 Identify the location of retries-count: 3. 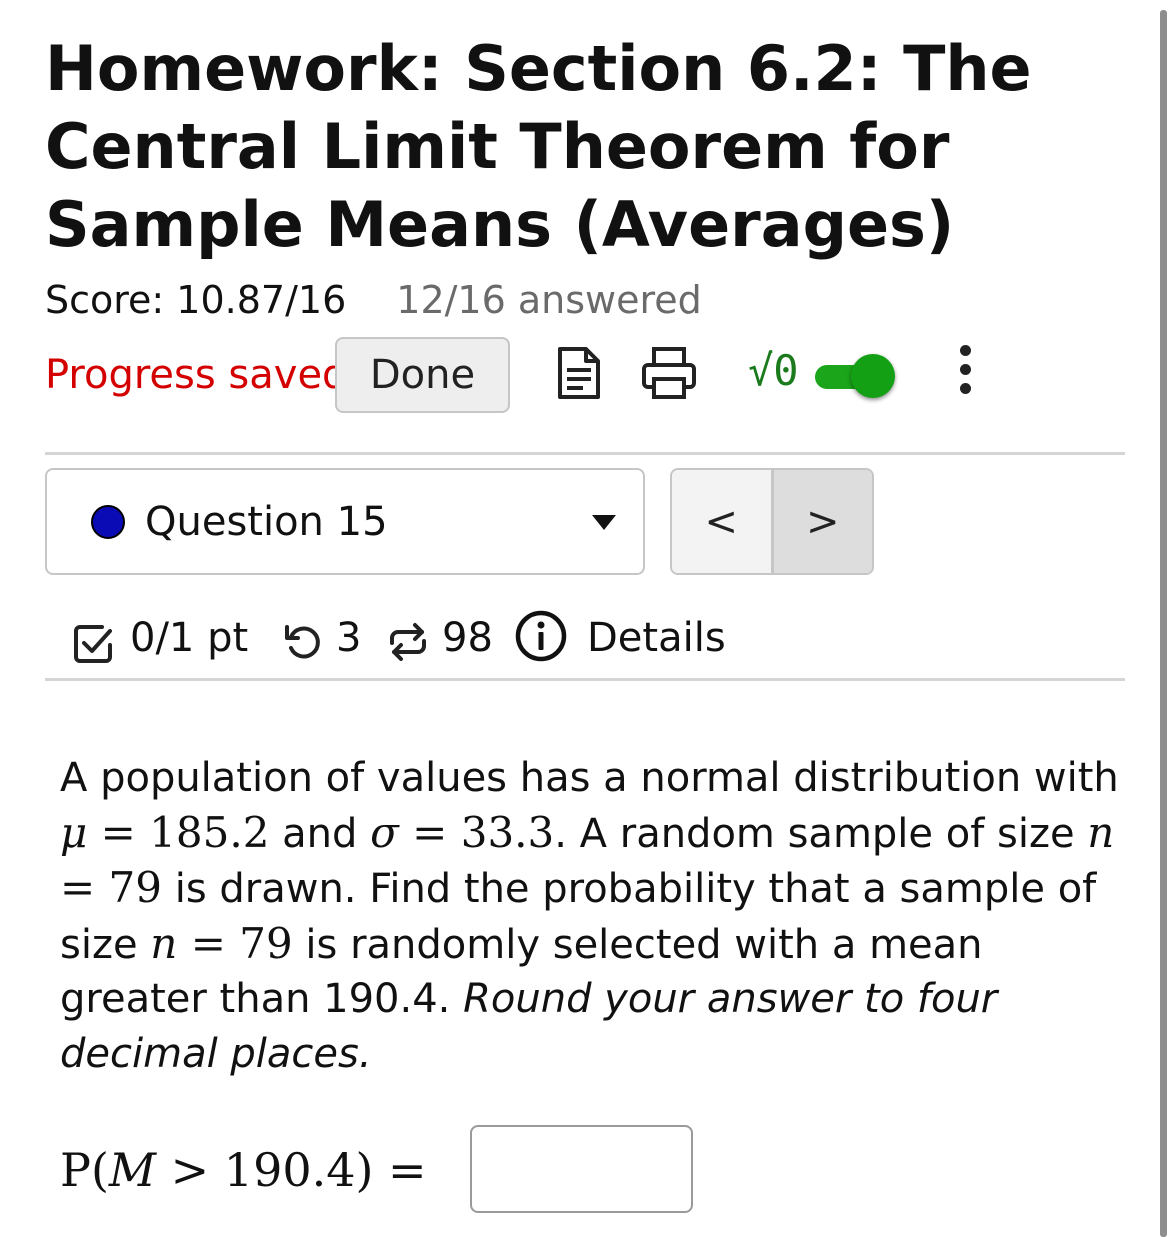
(349, 638).